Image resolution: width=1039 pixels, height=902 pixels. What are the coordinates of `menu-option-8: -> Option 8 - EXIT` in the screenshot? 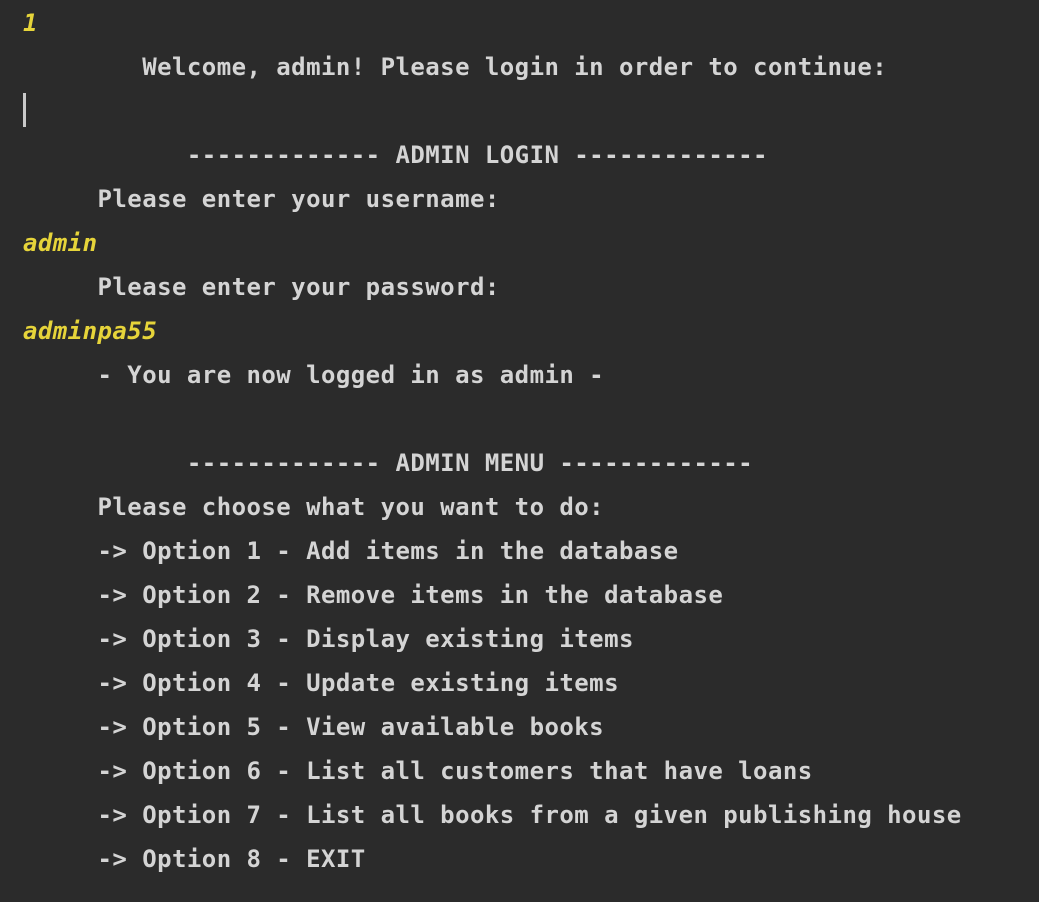 It's located at (194, 859).